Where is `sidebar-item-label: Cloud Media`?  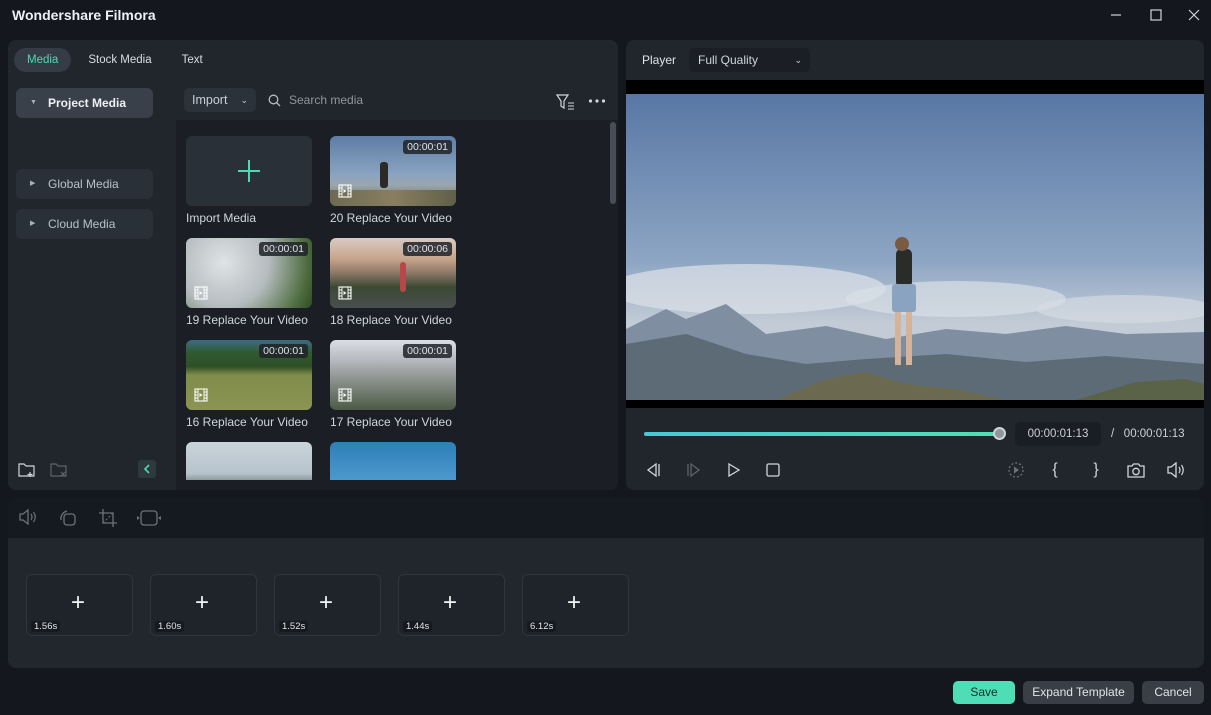 sidebar-item-label: Cloud Media is located at coordinates (82, 224).